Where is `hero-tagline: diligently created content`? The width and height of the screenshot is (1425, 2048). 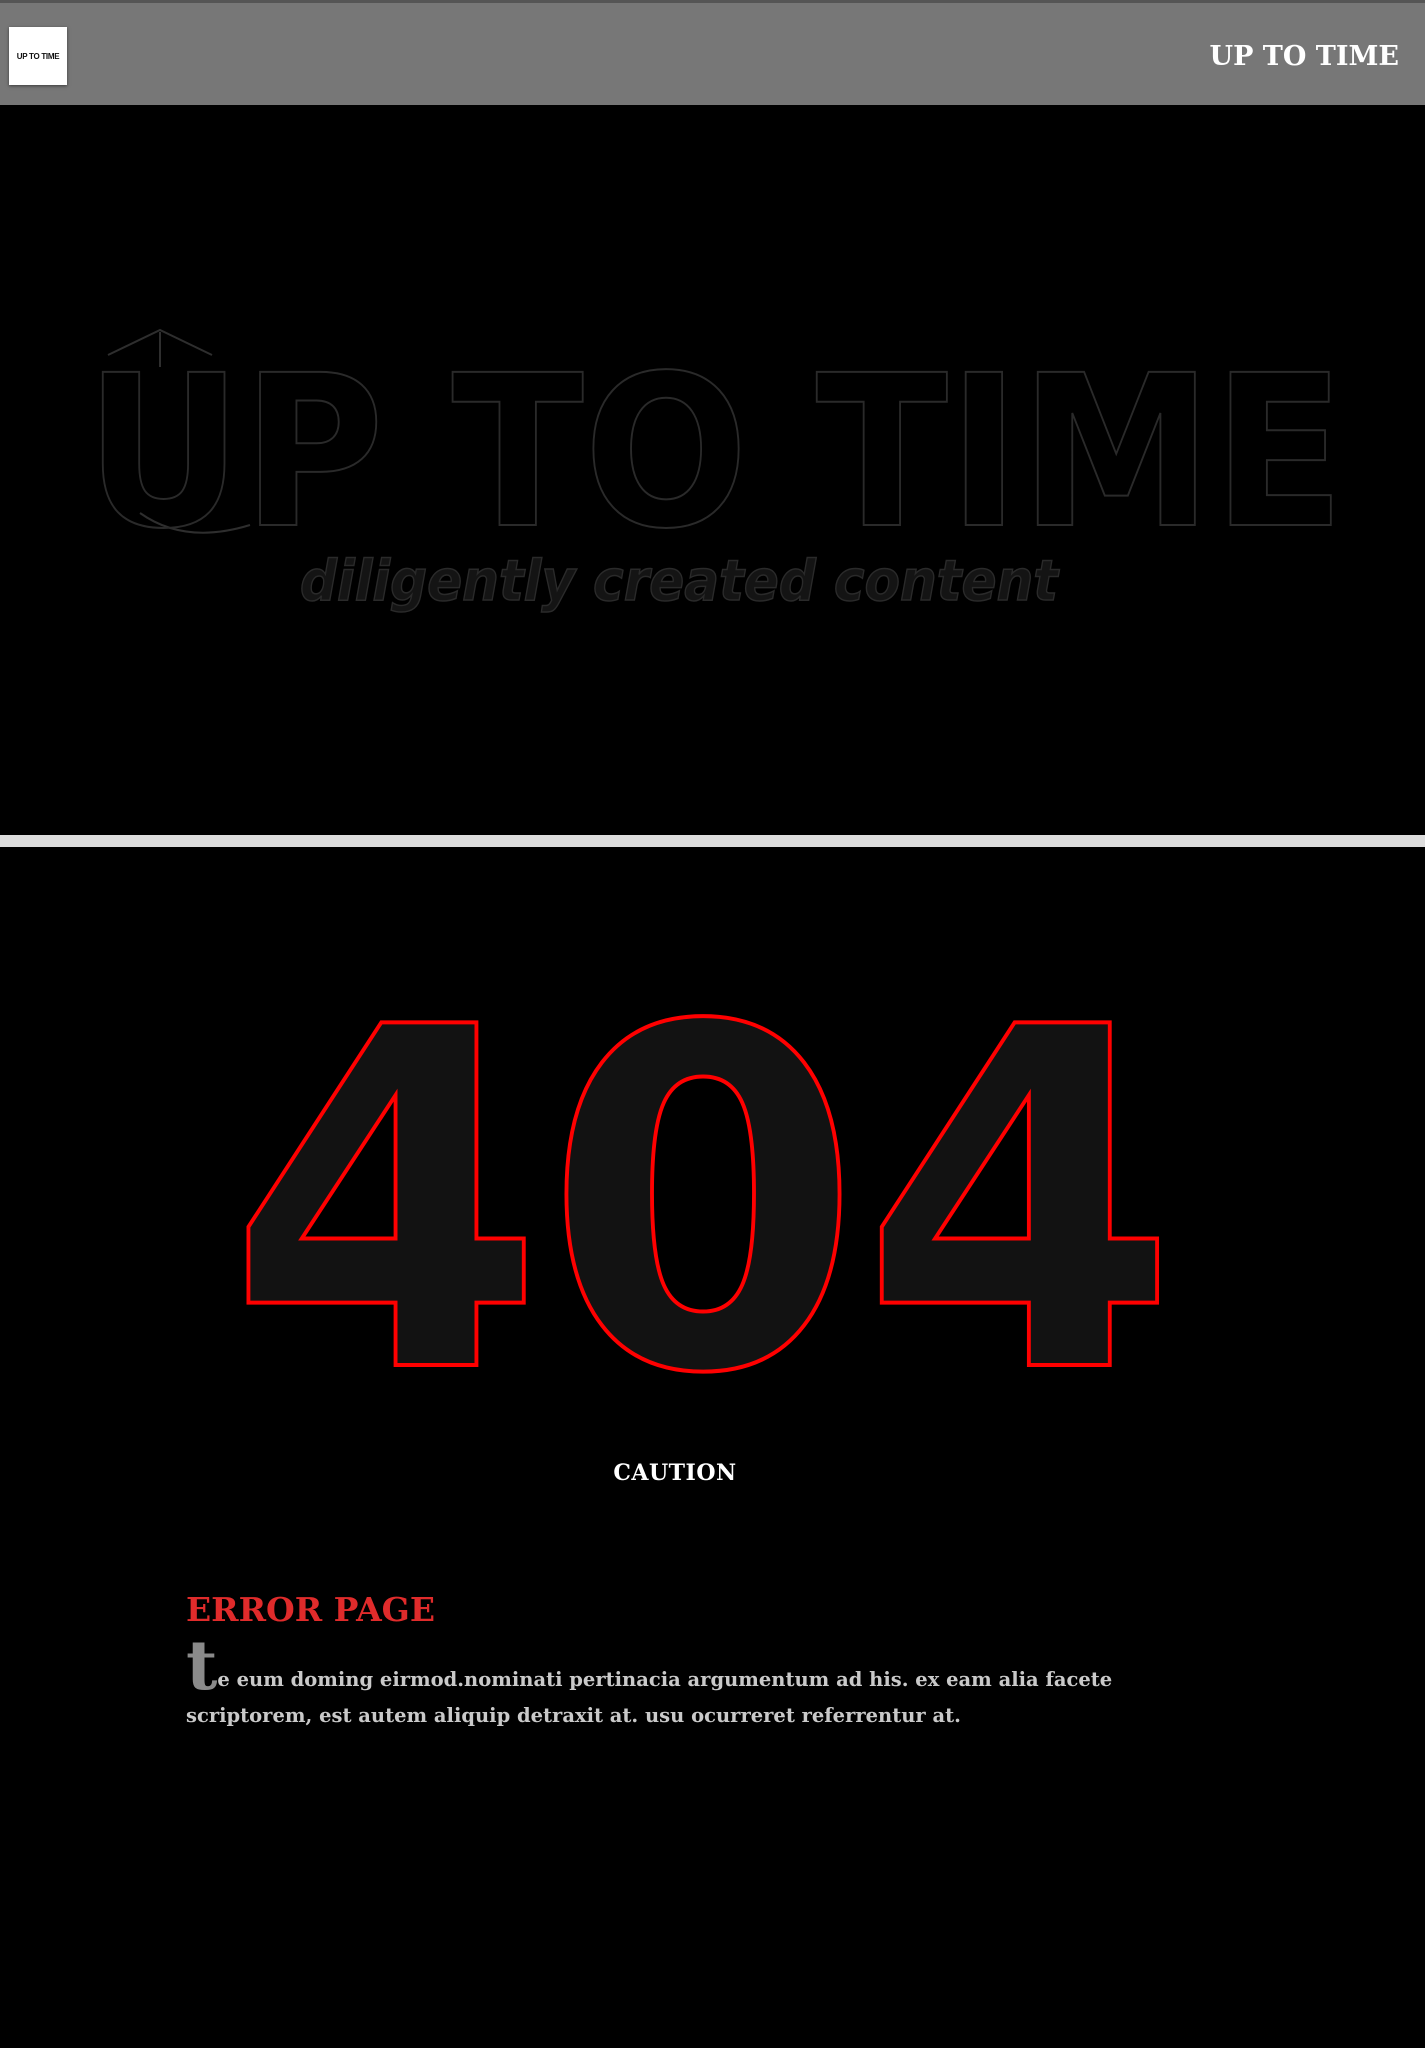 hero-tagline: diligently created content is located at coordinates (680, 581).